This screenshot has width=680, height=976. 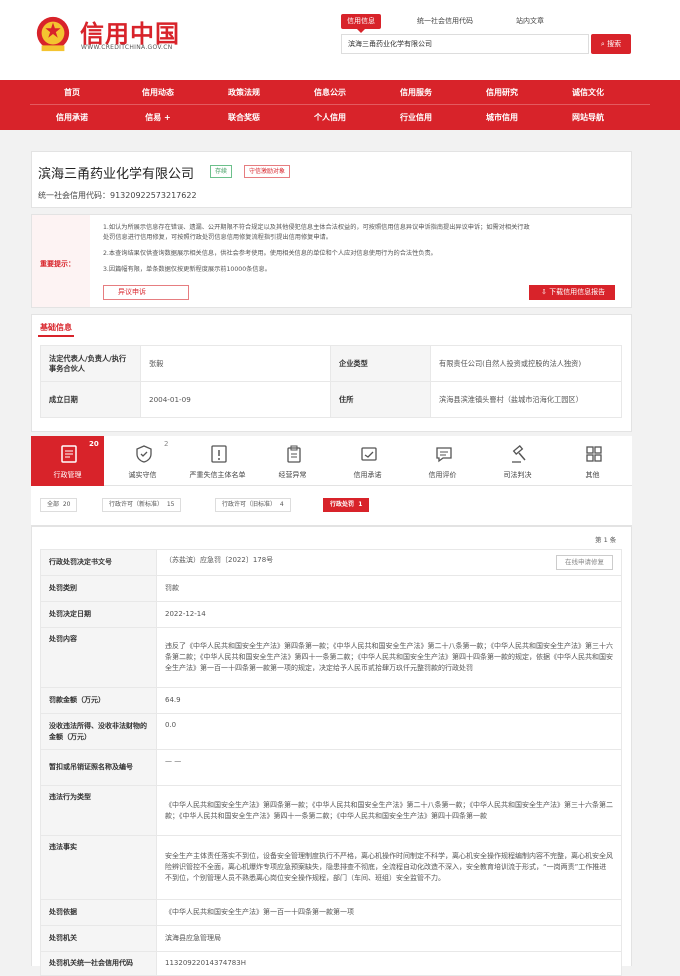 What do you see at coordinates (267, 171) in the screenshot?
I see `incentive-badge: 守信激励对象` at bounding box center [267, 171].